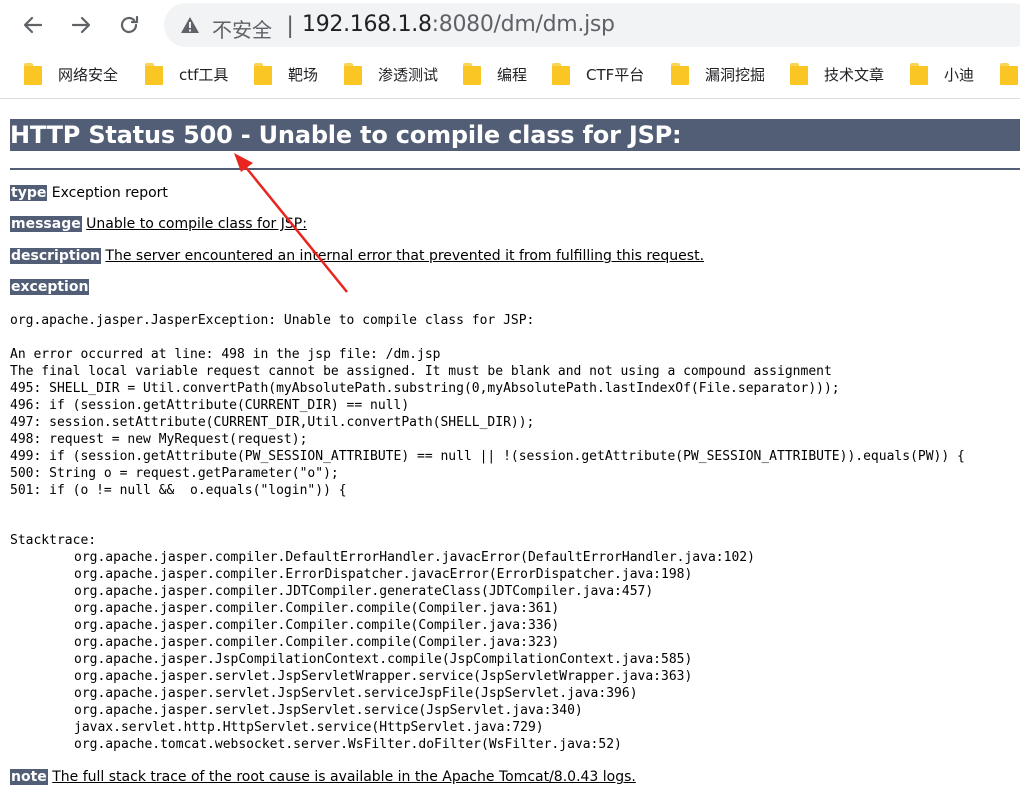 The image size is (1020, 795). Describe the element at coordinates (367, 24) in the screenshot. I see `url-host: 192.168.1.8` at that location.